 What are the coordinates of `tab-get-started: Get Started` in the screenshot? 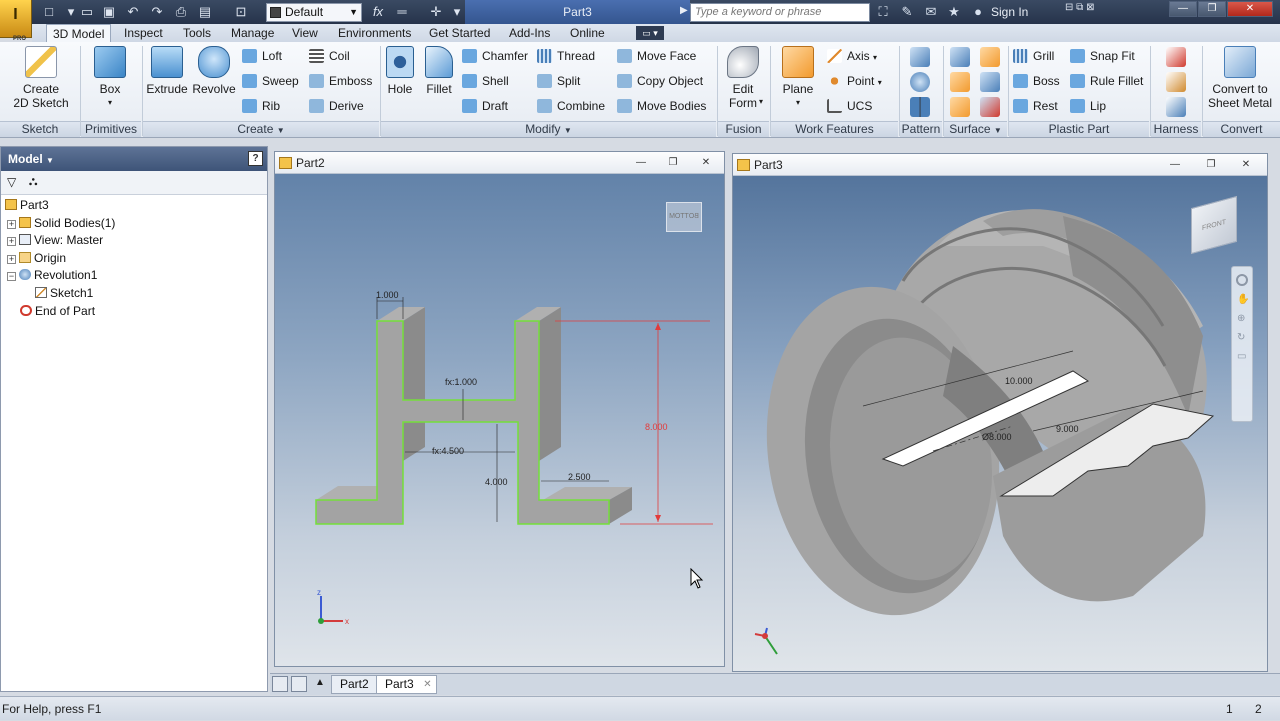 It's located at (459, 33).